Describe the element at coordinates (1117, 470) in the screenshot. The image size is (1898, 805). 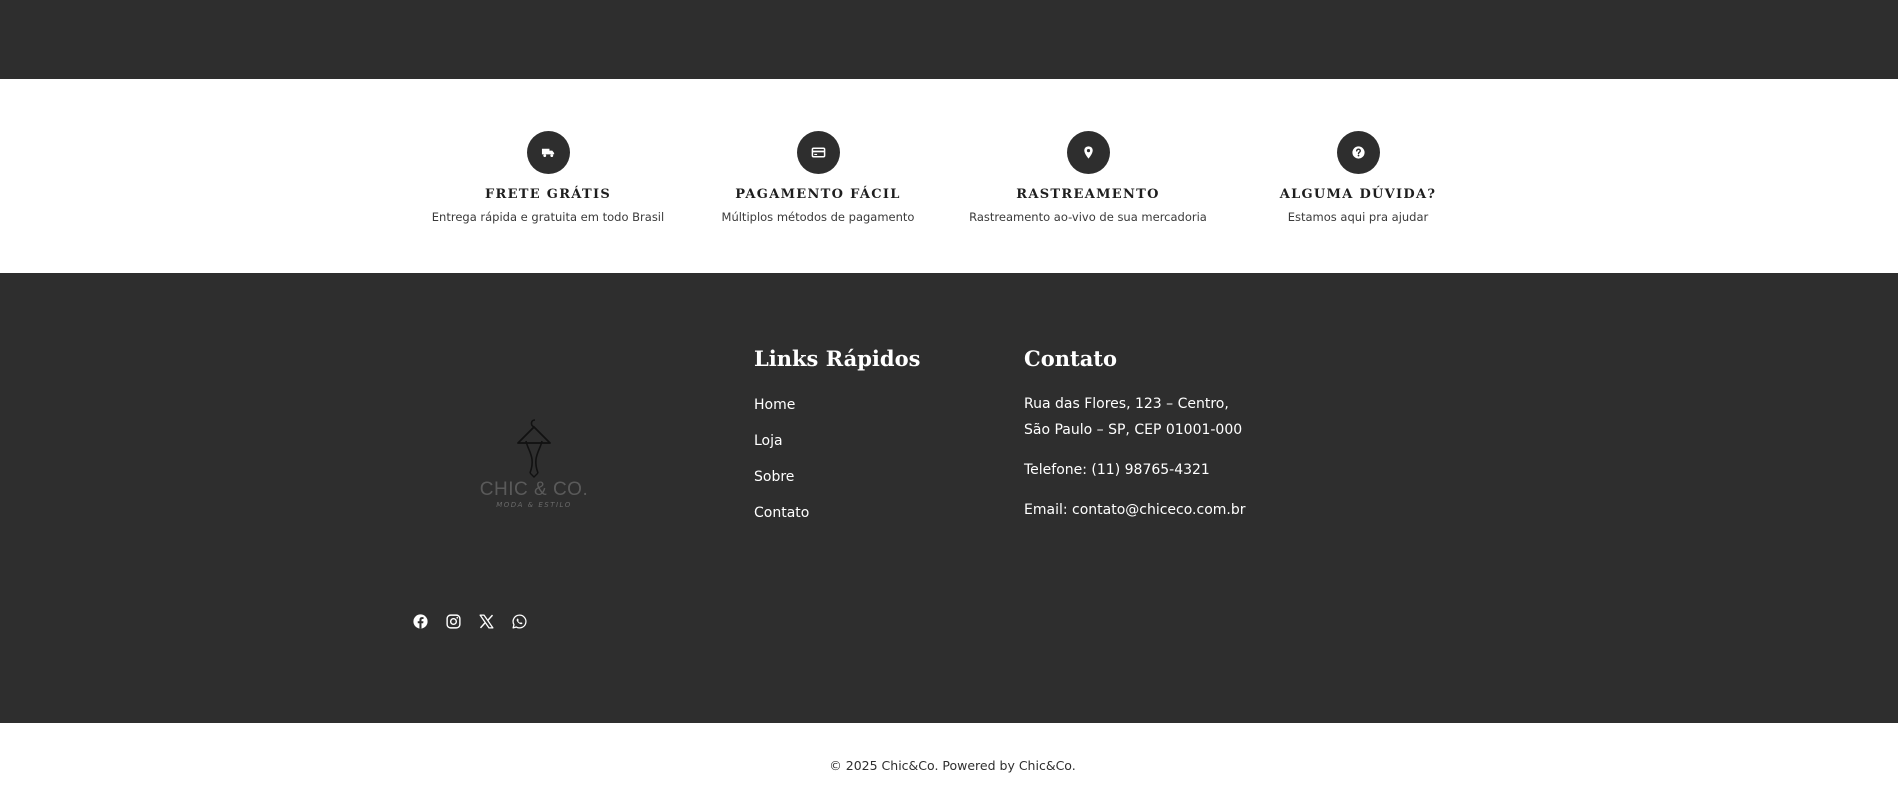
I see `contact-phone: Telefone: (11) 98765-4321` at that location.